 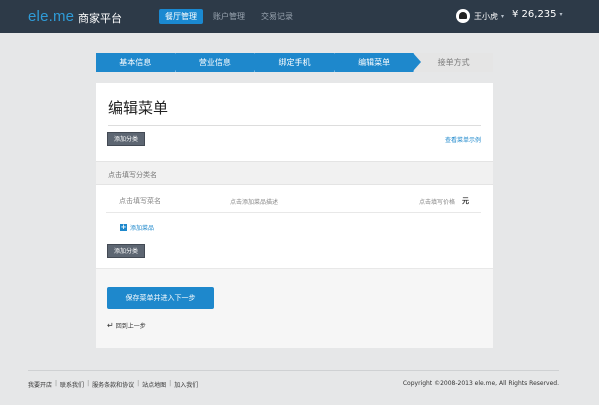 What do you see at coordinates (138, 108) in the screenshot?
I see `page-title: 编辑菜单` at bounding box center [138, 108].